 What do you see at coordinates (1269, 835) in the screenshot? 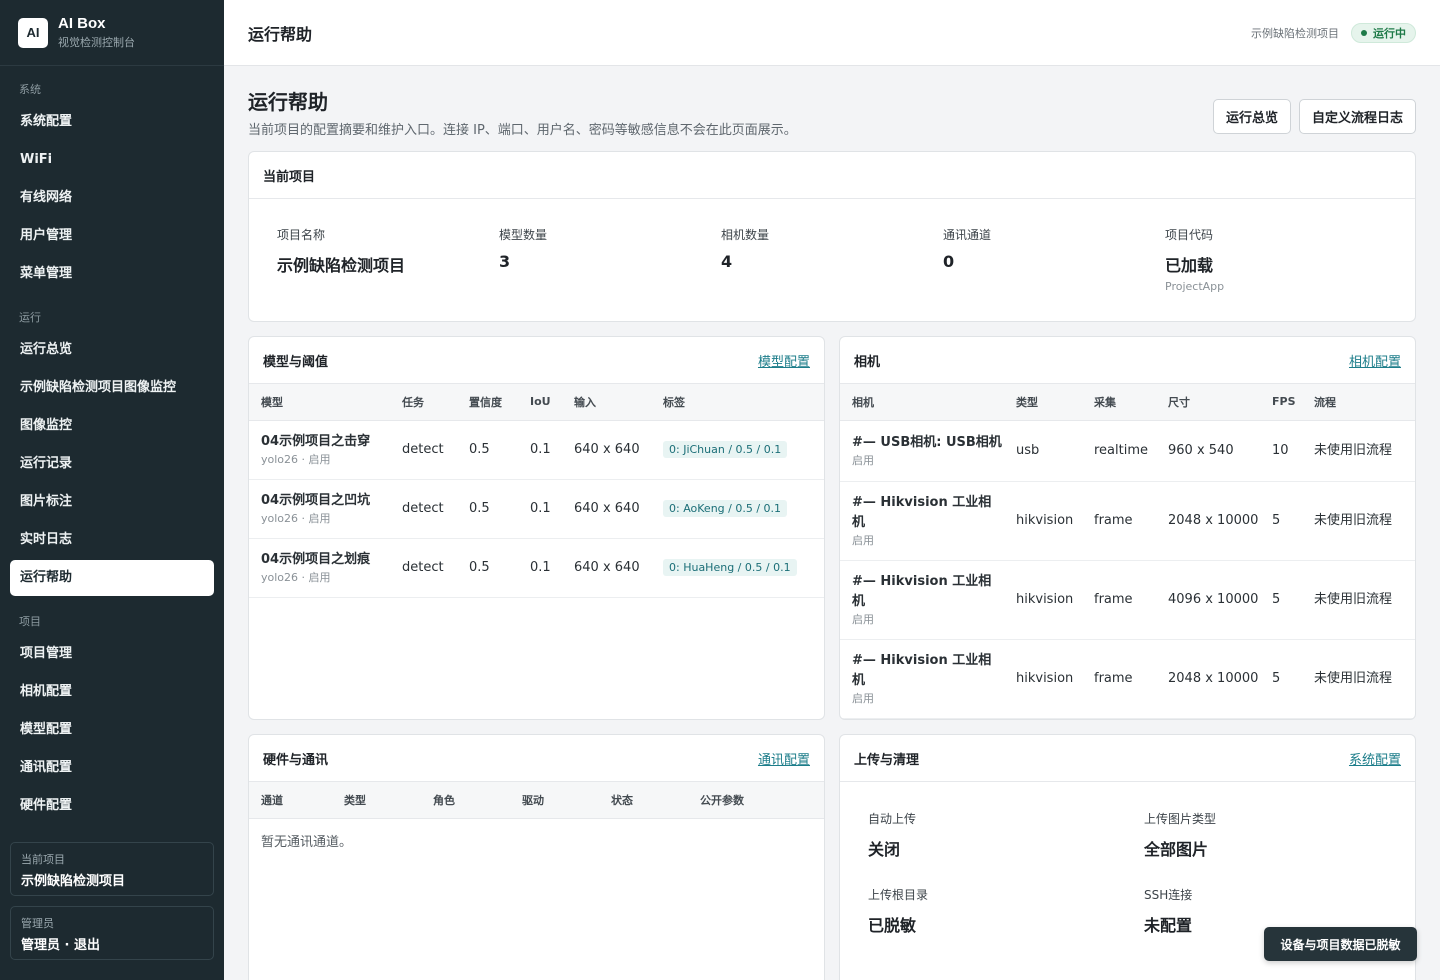
I see `upload-setting: 上传图片类型 全部图片` at bounding box center [1269, 835].